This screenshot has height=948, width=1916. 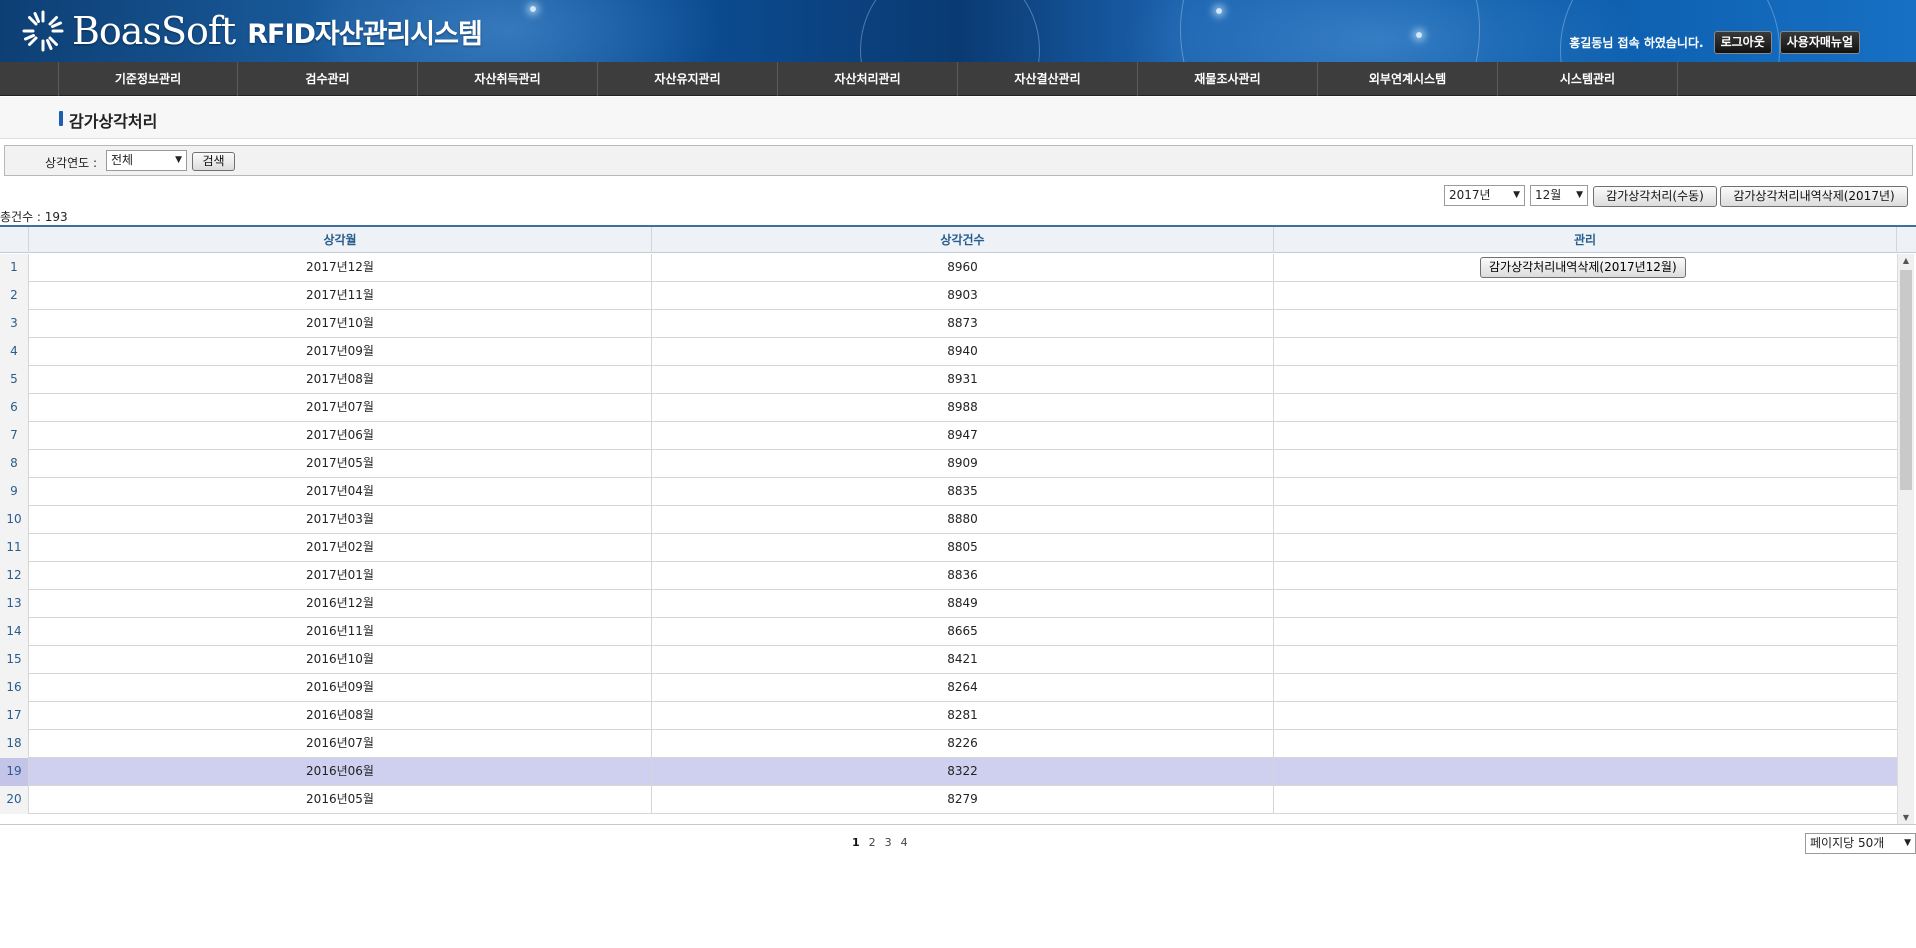 What do you see at coordinates (963, 744) in the screenshot?
I see `depreciation-count-cell: 8226` at bounding box center [963, 744].